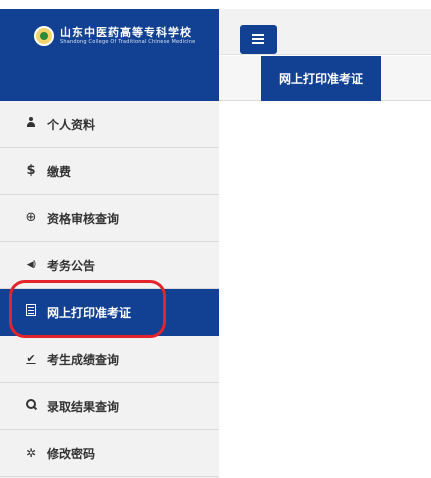  I want to click on sidebar-item-print-admission-ticket: 网上打印准考证, so click(109, 312).